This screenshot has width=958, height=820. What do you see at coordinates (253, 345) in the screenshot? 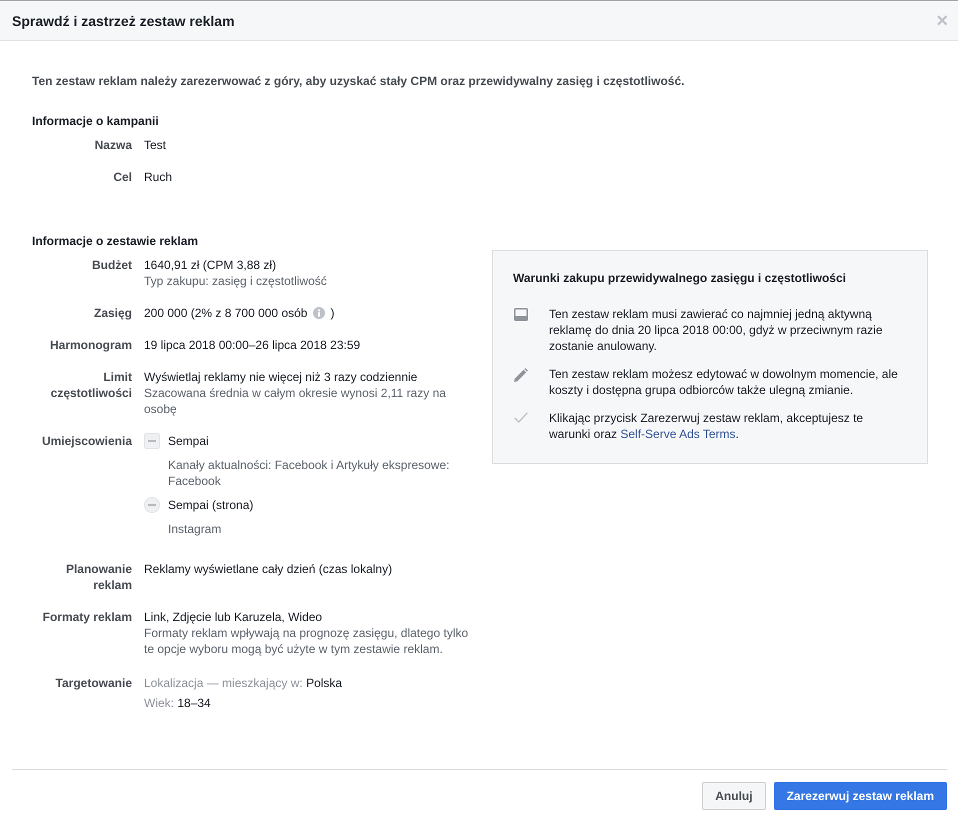
I see `field-value: 19 lipca 2018 00:00–26 lipca 2018 23:59` at bounding box center [253, 345].